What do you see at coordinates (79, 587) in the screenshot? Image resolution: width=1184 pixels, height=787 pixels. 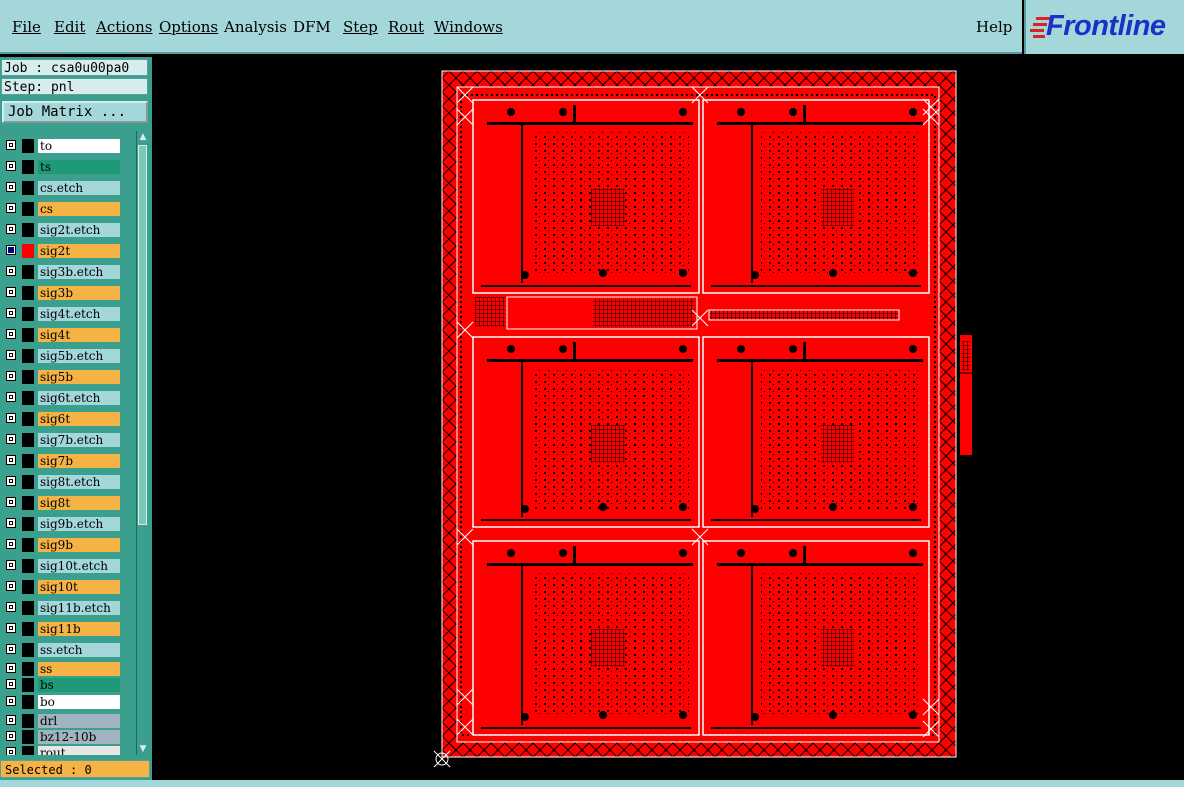 I see `layer-name: sig10t` at bounding box center [79, 587].